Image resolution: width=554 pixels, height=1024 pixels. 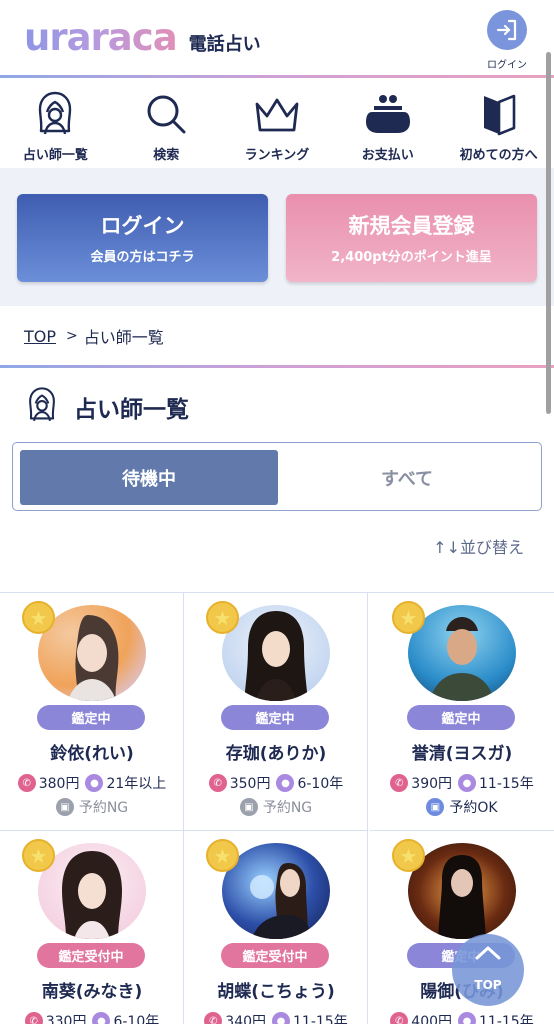 What do you see at coordinates (498, 155) in the screenshot?
I see `nav-label: 初めての方へ` at bounding box center [498, 155].